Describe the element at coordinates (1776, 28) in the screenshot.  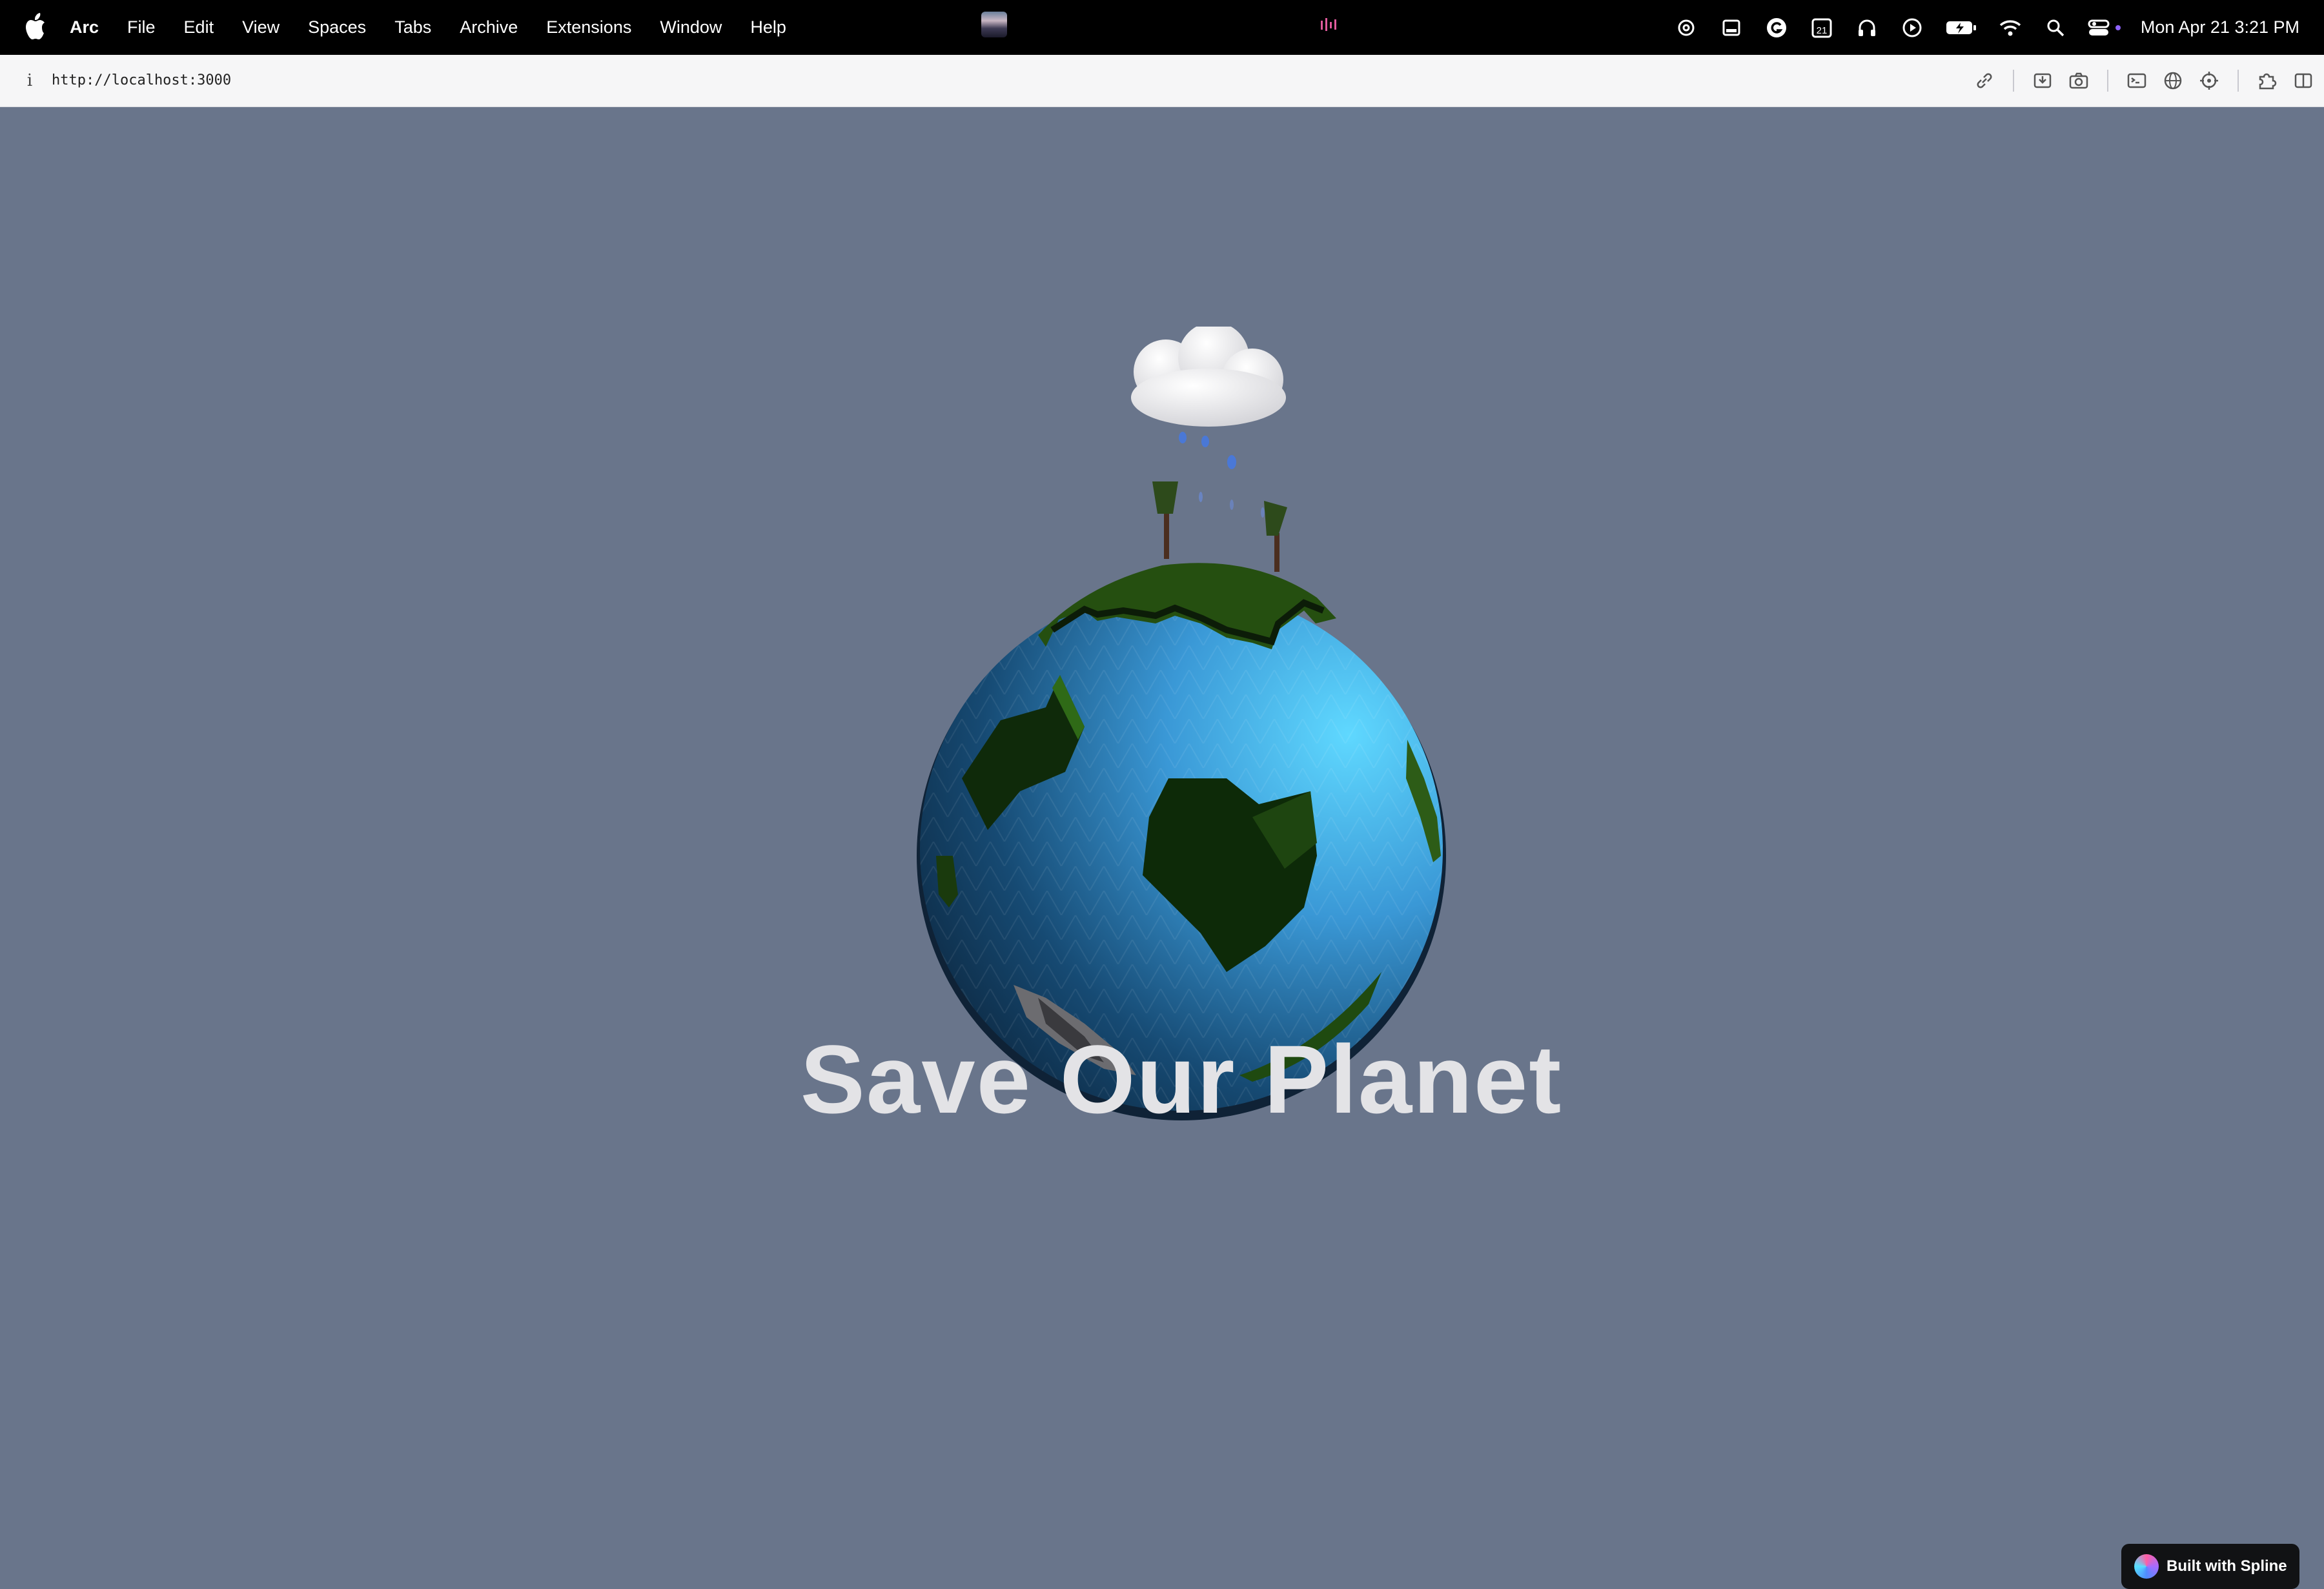
I see `grammarly-icon` at that location.